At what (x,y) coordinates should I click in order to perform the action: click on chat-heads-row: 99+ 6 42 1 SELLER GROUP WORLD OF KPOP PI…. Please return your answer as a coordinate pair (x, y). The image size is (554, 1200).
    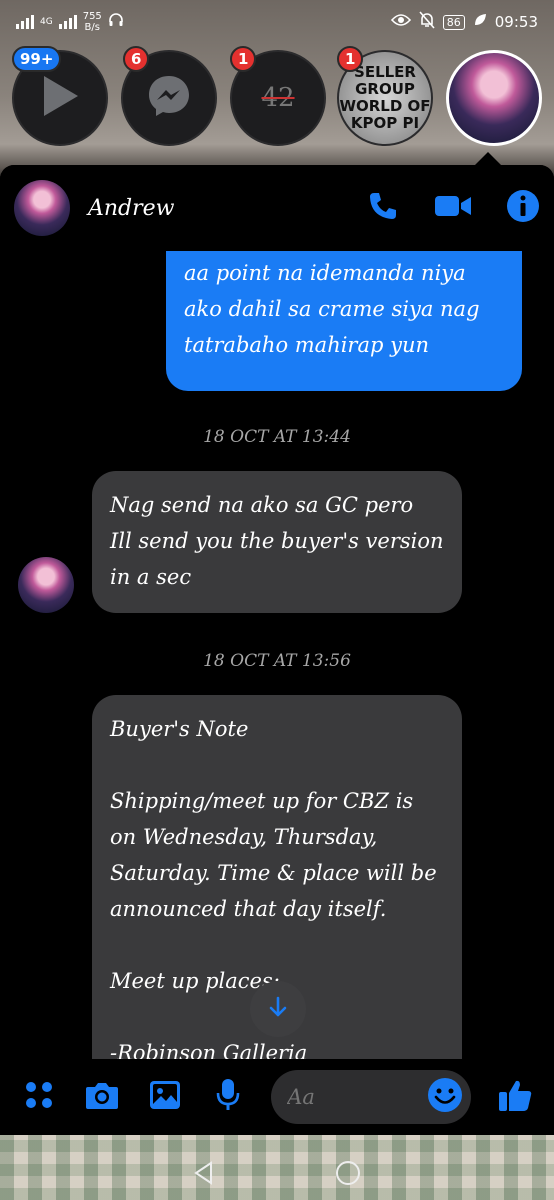
    Looking at the image, I should click on (277, 98).